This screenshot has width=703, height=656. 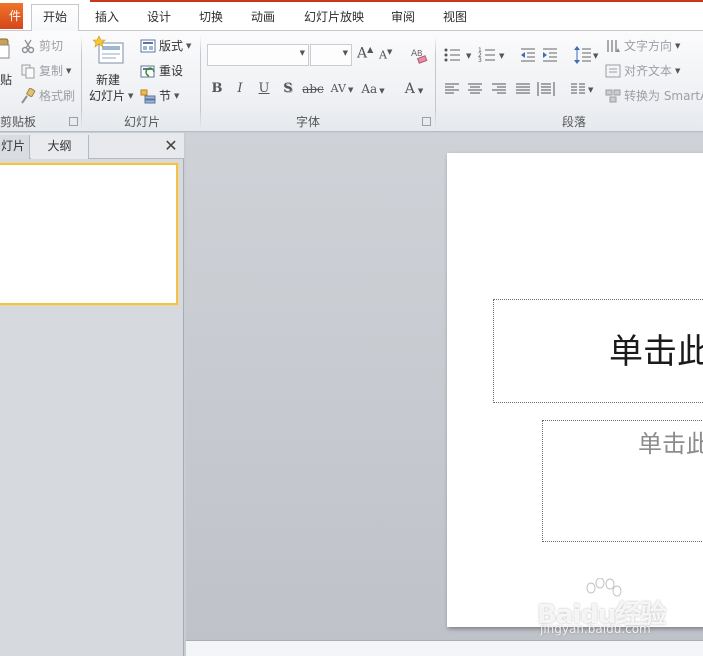 What do you see at coordinates (165, 46) in the screenshot?
I see `layout-button: 版式 ▼` at bounding box center [165, 46].